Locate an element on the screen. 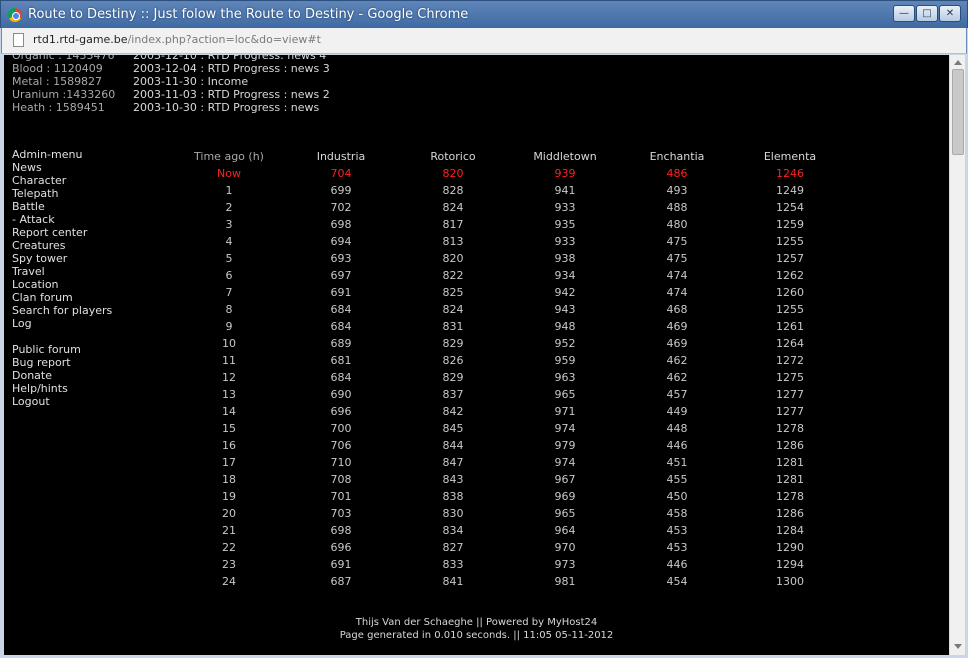 This screenshot has width=968, height=658. table-cell: 1259 is located at coordinates (790, 224).